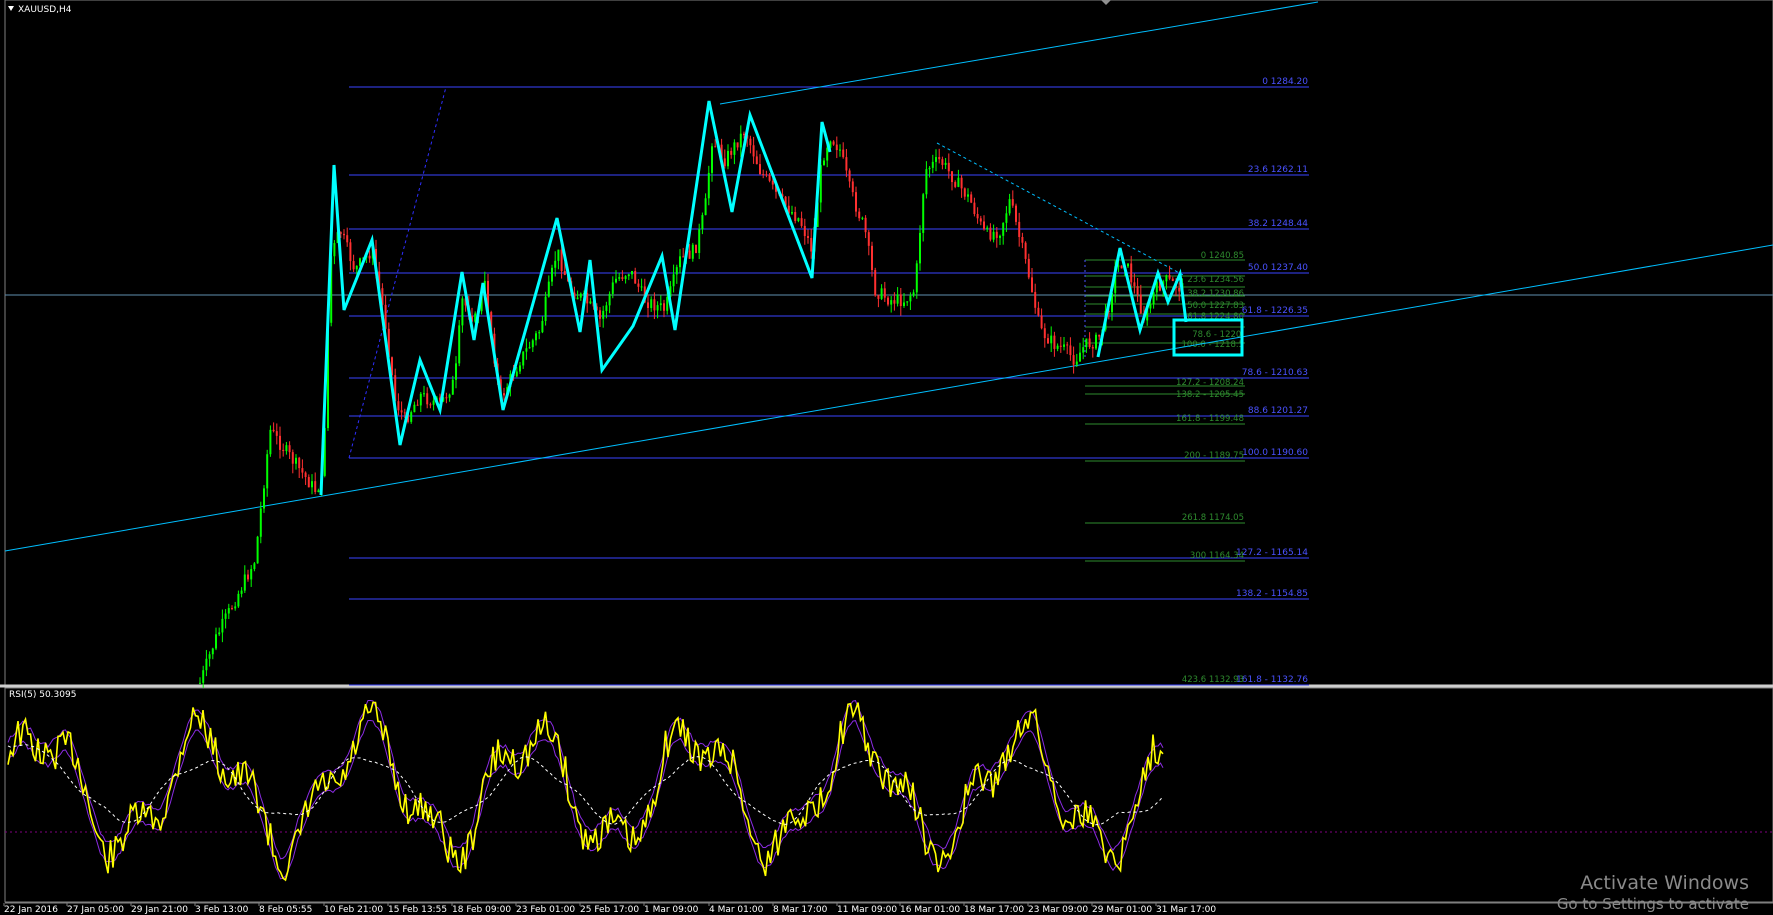  What do you see at coordinates (11, 8) in the screenshot?
I see `triangle-down-icon` at bounding box center [11, 8].